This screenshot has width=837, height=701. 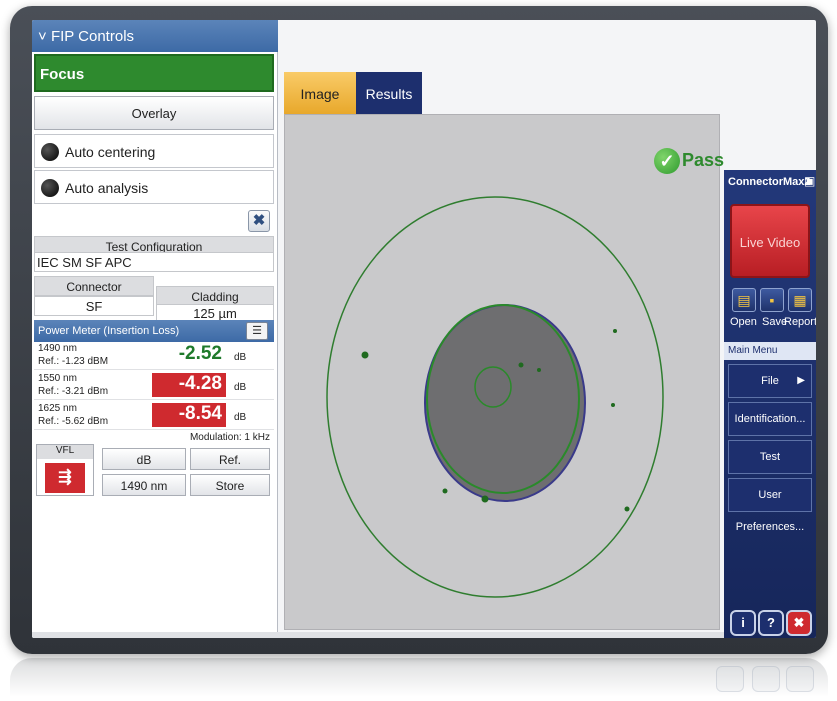 I want to click on power-value: -8.54, so click(x=189, y=415).